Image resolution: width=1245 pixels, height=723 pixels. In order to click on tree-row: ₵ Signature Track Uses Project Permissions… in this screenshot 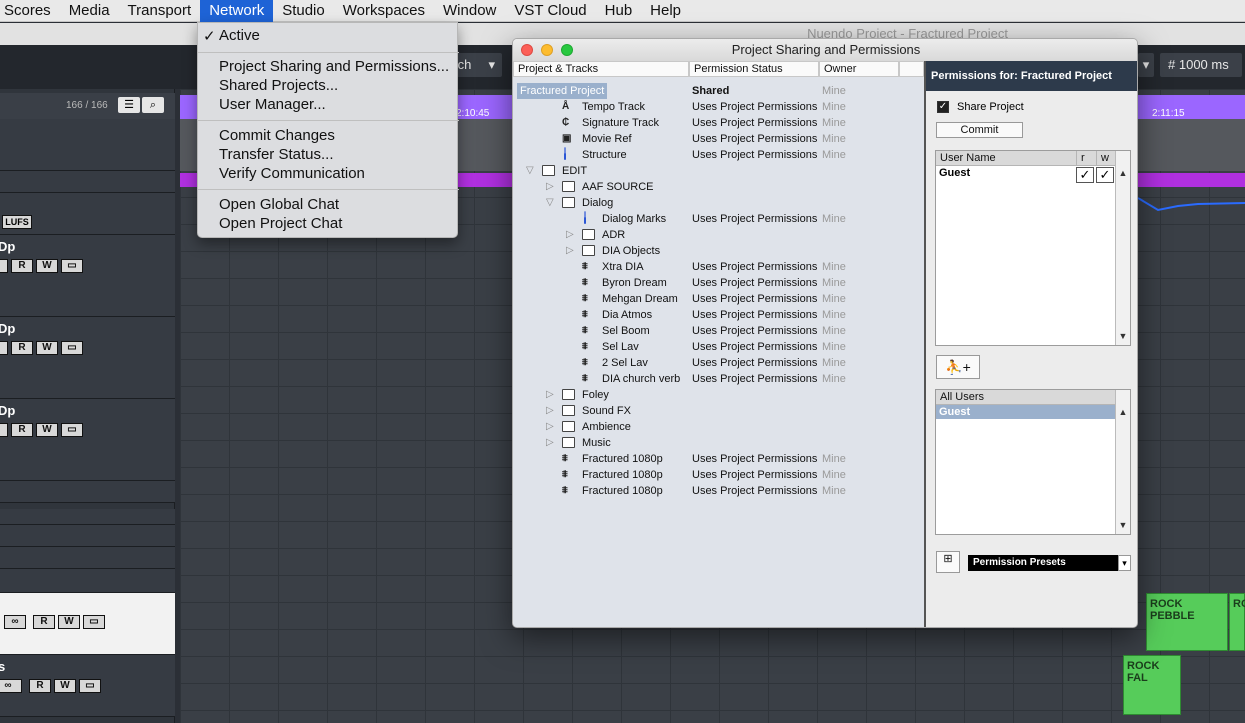, I will do `click(718, 123)`.